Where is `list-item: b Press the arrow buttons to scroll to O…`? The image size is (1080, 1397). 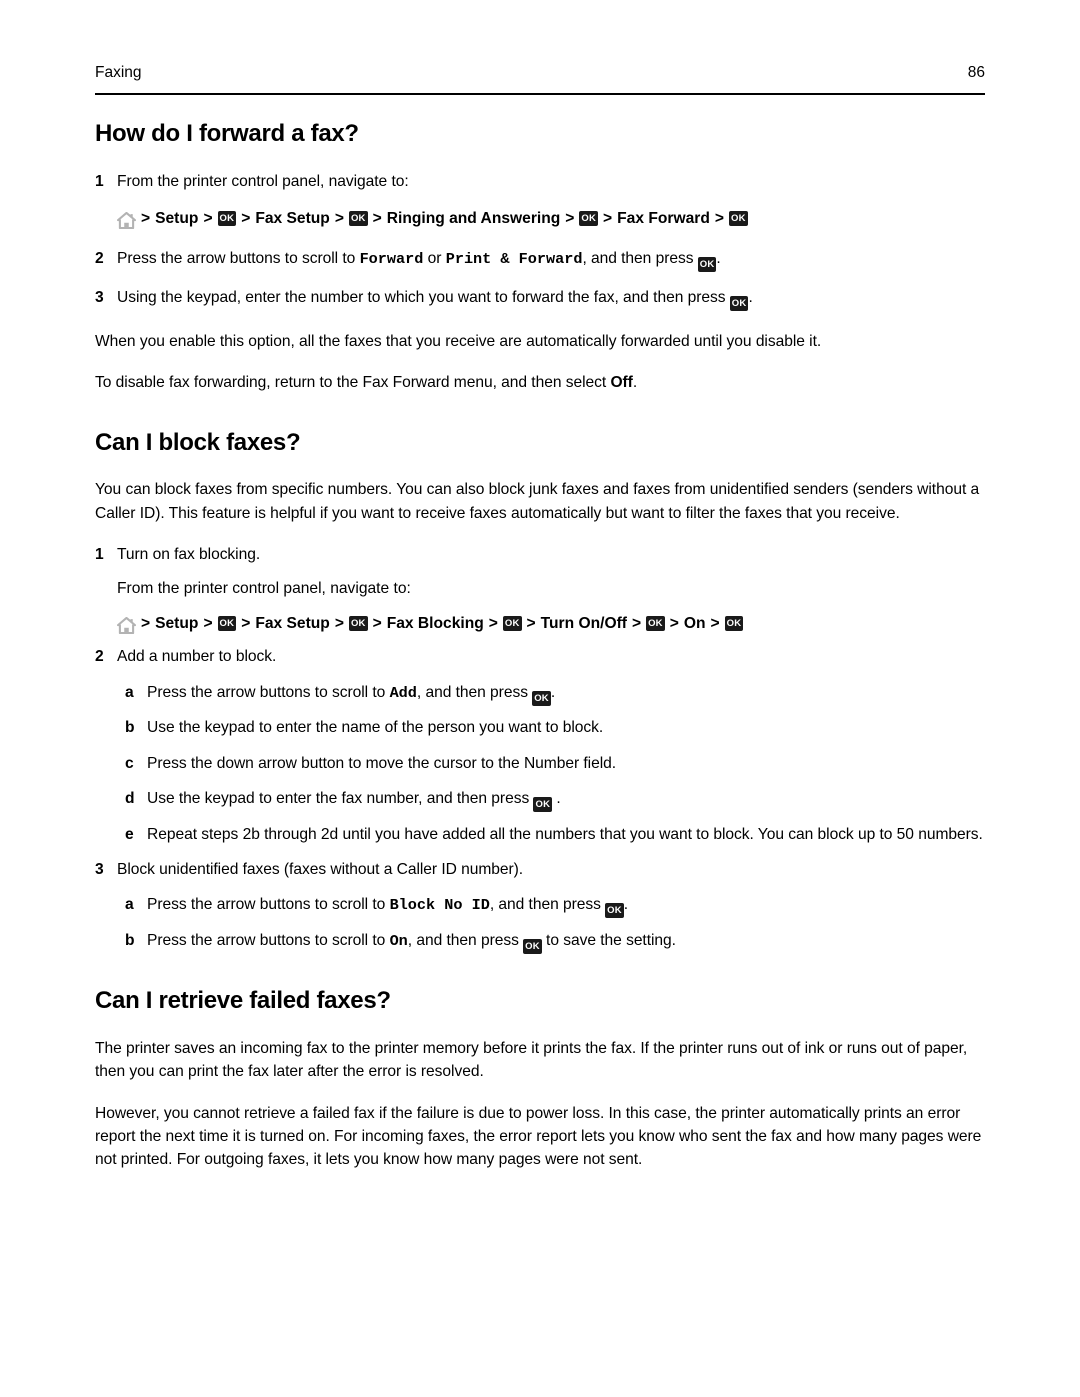 list-item: b Press the arrow buttons to scroll to O… is located at coordinates (557, 942).